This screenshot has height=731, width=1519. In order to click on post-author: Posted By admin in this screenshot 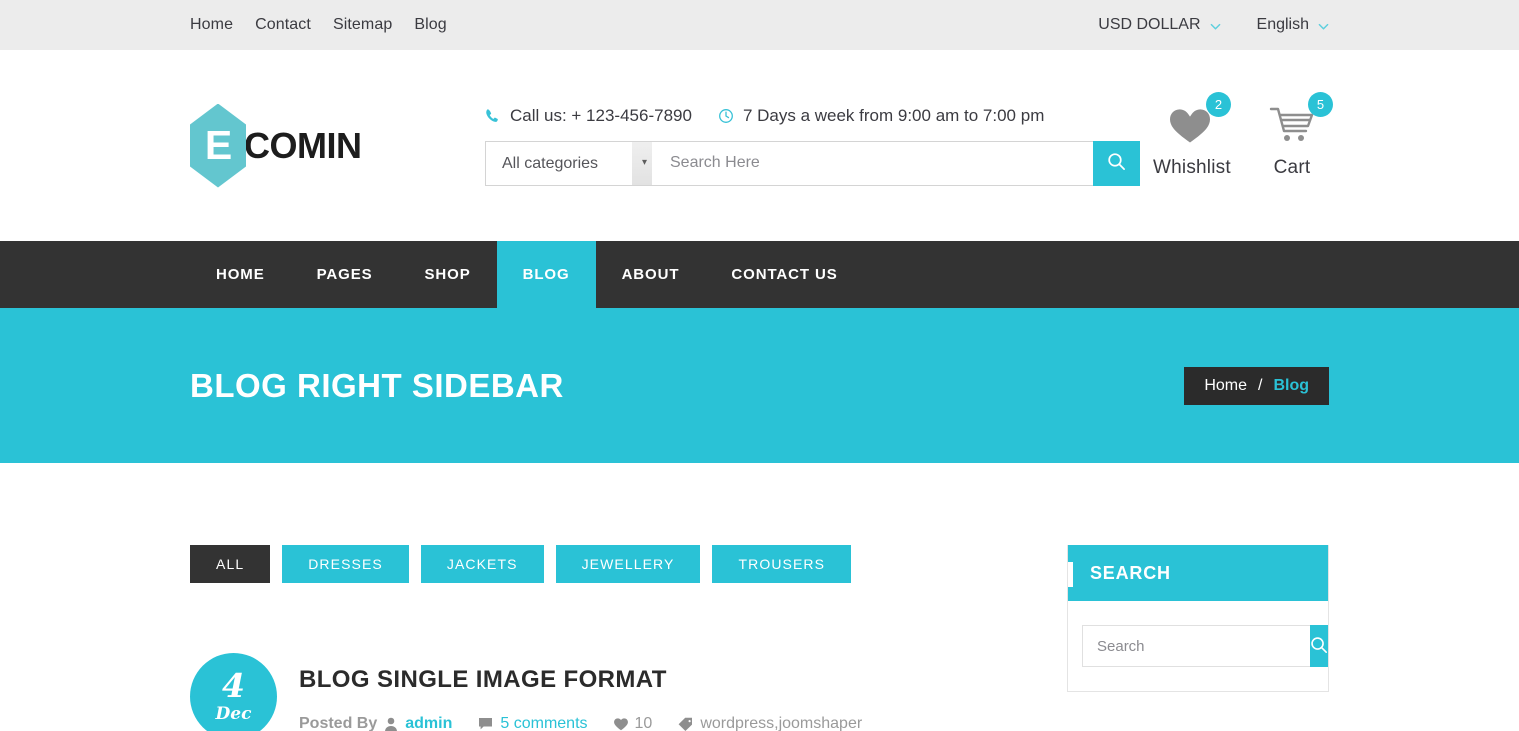, I will do `click(375, 723)`.